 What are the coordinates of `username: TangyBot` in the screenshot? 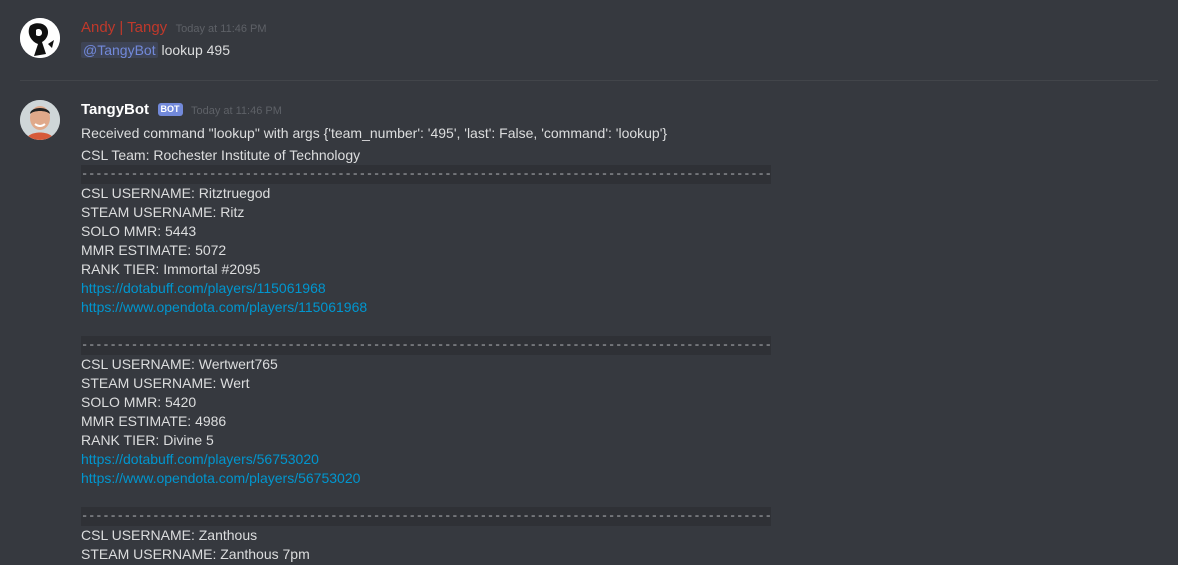 It's located at (115, 109).